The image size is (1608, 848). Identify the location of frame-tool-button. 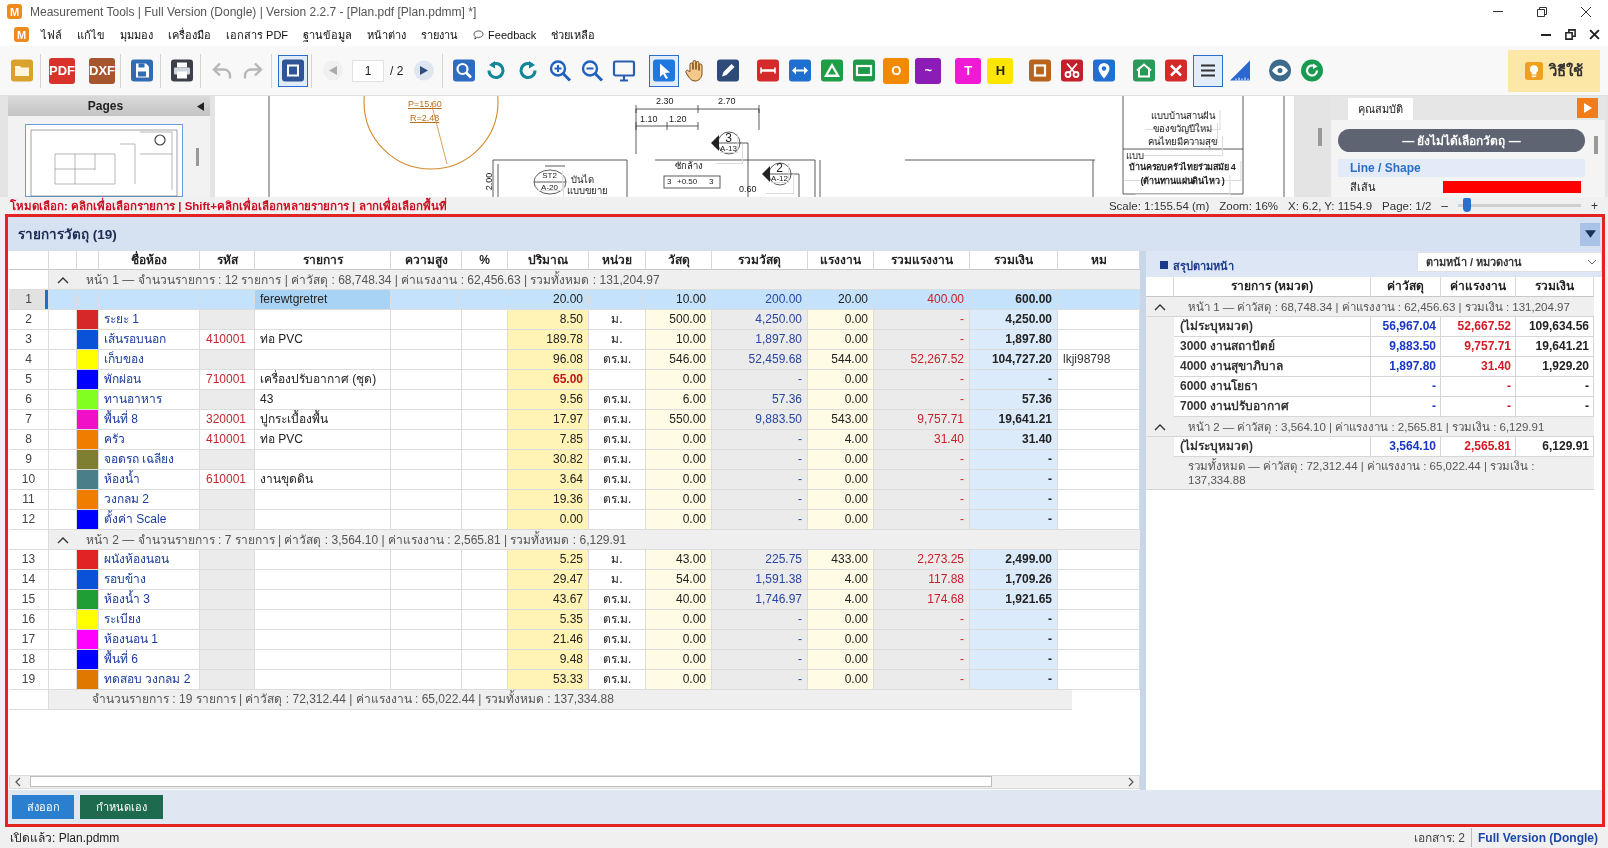
(293, 70).